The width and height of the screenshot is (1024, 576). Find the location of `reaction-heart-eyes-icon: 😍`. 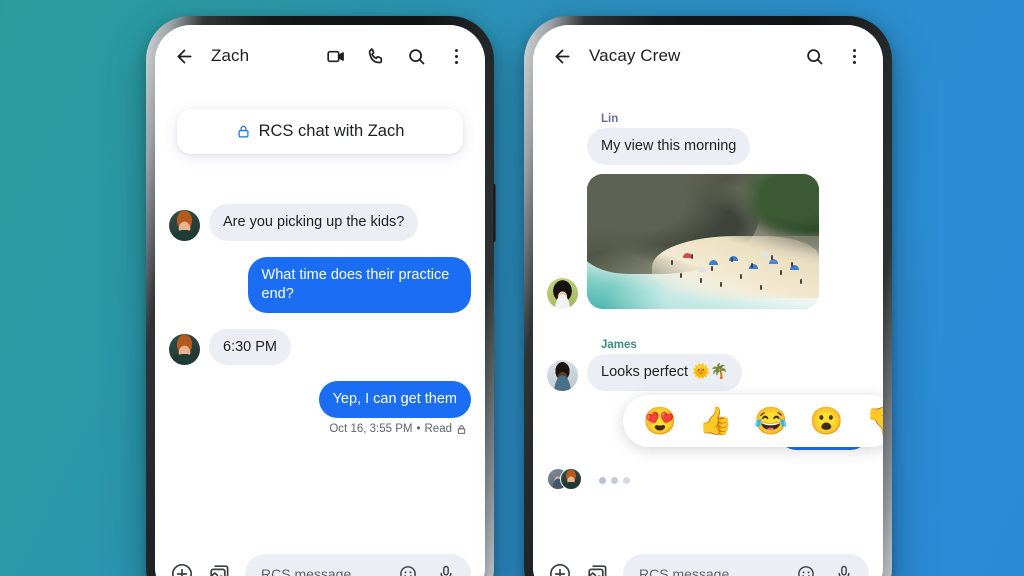

reaction-heart-eyes-icon: 😍 is located at coordinates (660, 421).